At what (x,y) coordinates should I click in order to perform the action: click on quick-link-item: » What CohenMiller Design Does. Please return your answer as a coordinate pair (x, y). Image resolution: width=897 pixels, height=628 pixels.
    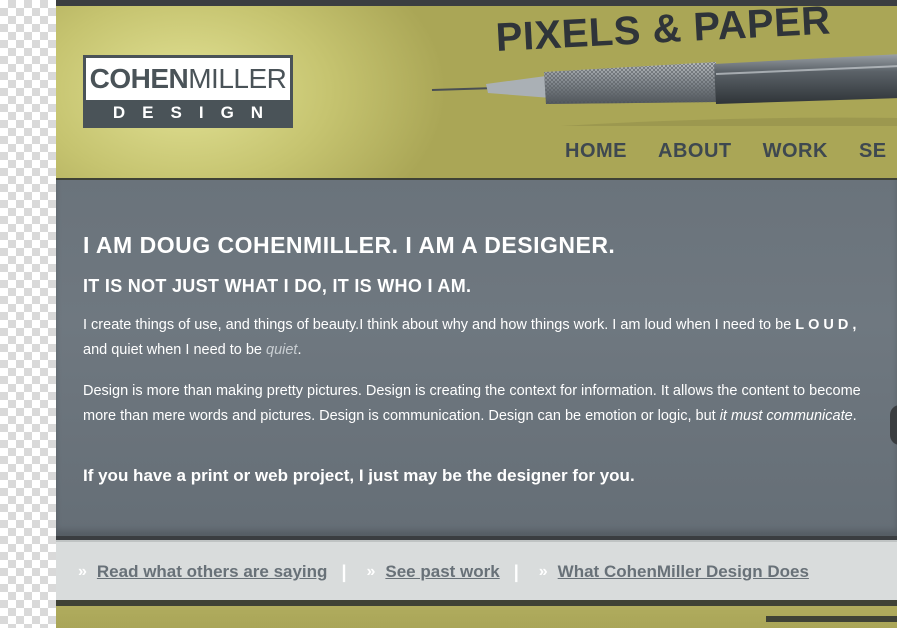
    Looking at the image, I should click on (664, 572).